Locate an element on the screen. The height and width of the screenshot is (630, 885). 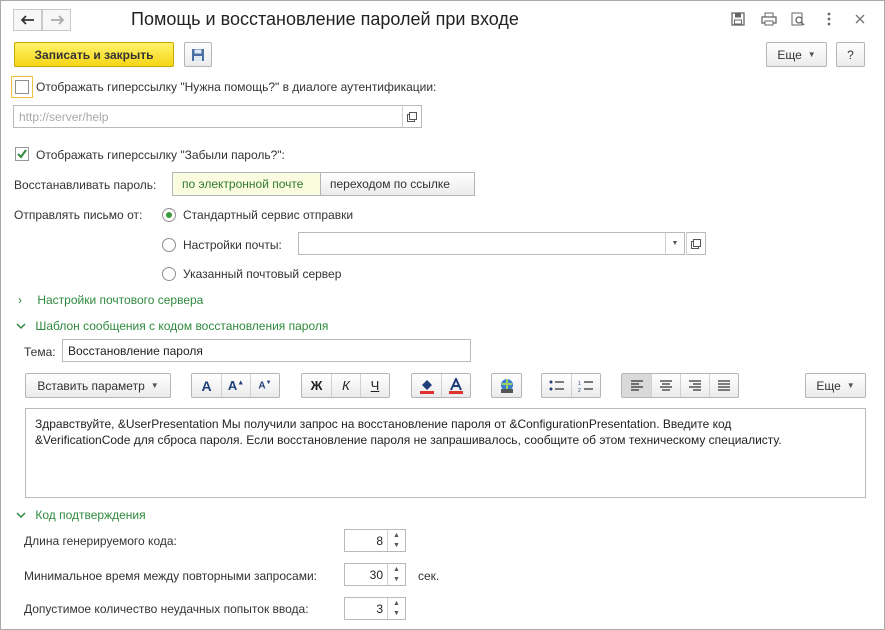
text-color-button is located at coordinates (455, 385).